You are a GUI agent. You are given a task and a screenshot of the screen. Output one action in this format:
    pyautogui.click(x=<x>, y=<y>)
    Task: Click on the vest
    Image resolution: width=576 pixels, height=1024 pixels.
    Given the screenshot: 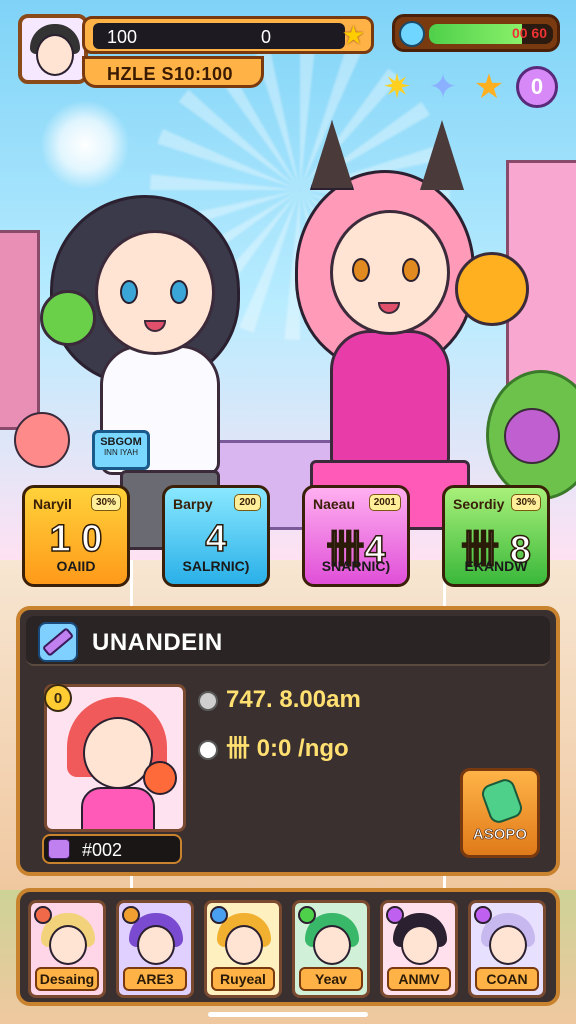 What is the action you would take?
    pyautogui.click(x=390, y=400)
    